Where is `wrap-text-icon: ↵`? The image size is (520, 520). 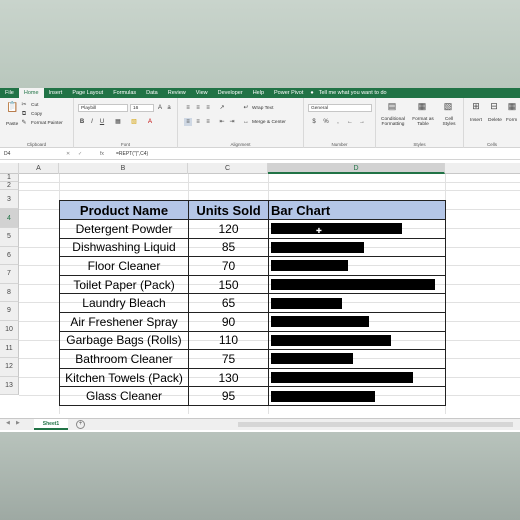
wrap-text-icon: ↵ is located at coordinates (246, 108).